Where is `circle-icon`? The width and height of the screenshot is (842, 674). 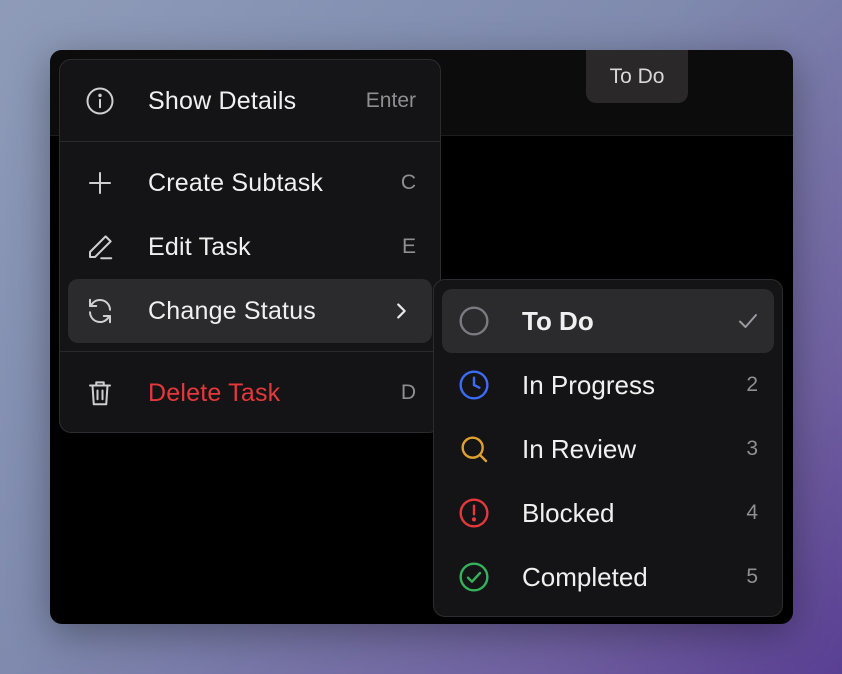
circle-icon is located at coordinates (474, 321).